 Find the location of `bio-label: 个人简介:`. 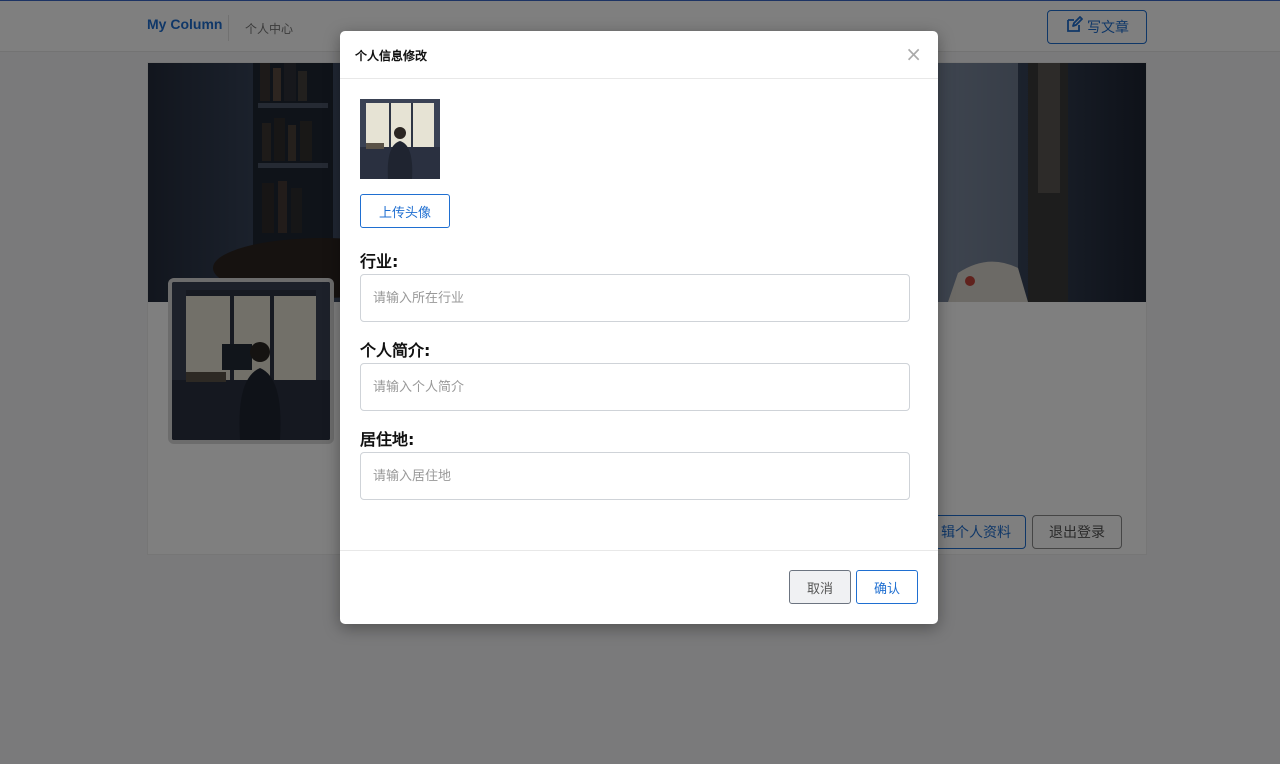

bio-label: 个人简介: is located at coordinates (395, 350).